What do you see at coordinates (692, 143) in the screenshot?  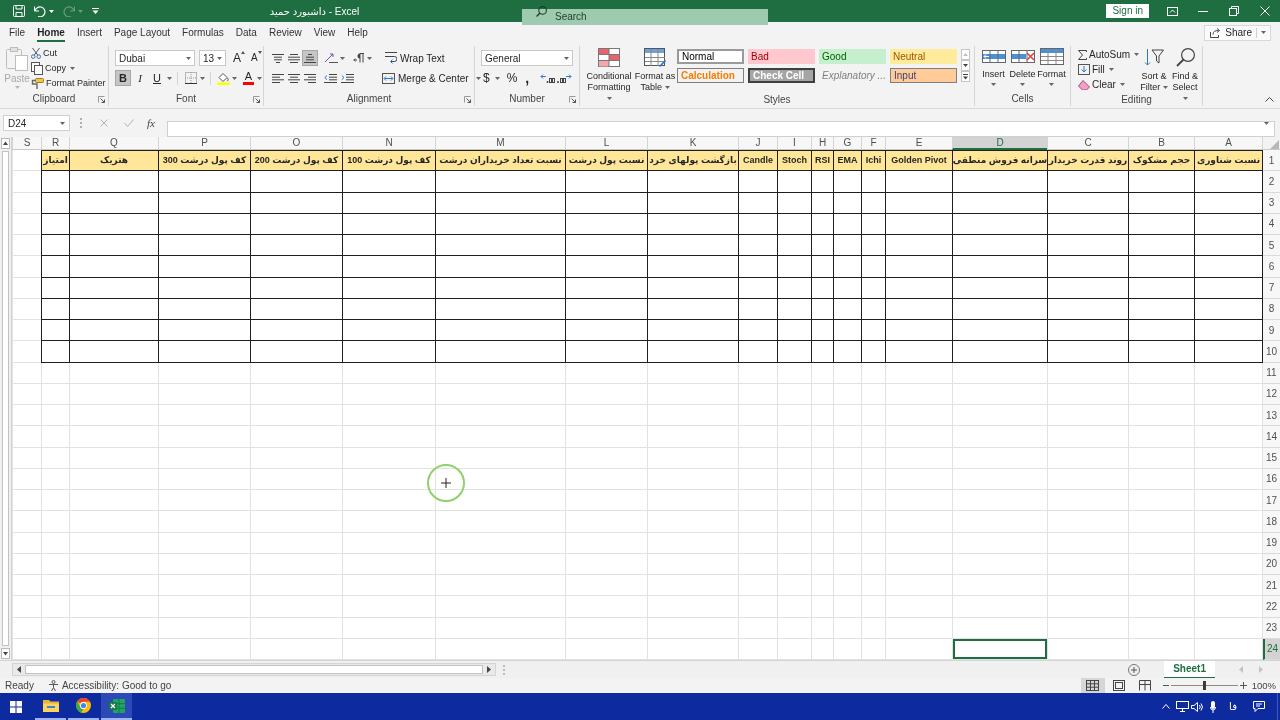 I see `column-header: K` at bounding box center [692, 143].